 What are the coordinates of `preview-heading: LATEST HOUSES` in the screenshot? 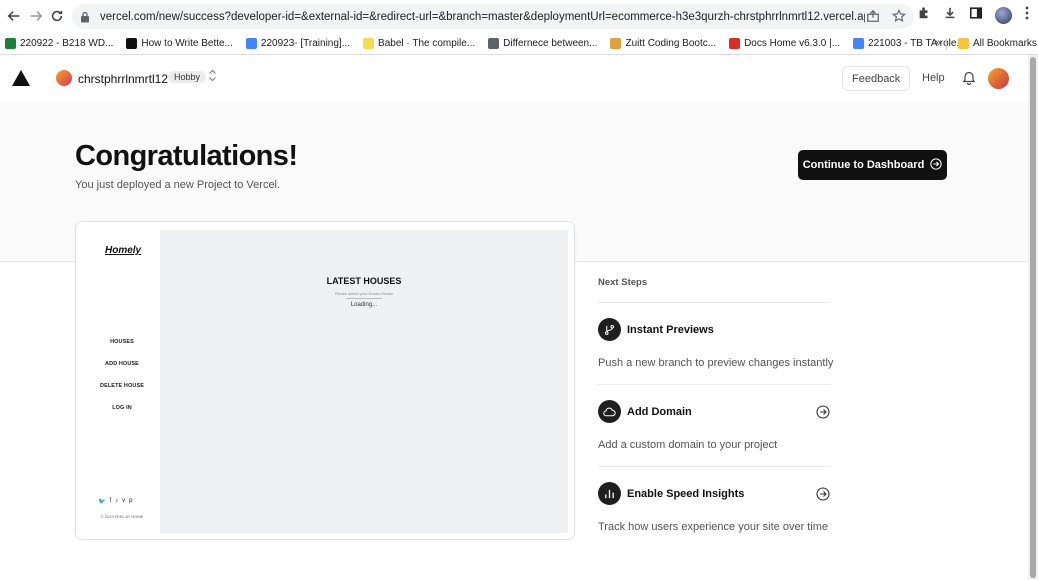 It's located at (364, 281).